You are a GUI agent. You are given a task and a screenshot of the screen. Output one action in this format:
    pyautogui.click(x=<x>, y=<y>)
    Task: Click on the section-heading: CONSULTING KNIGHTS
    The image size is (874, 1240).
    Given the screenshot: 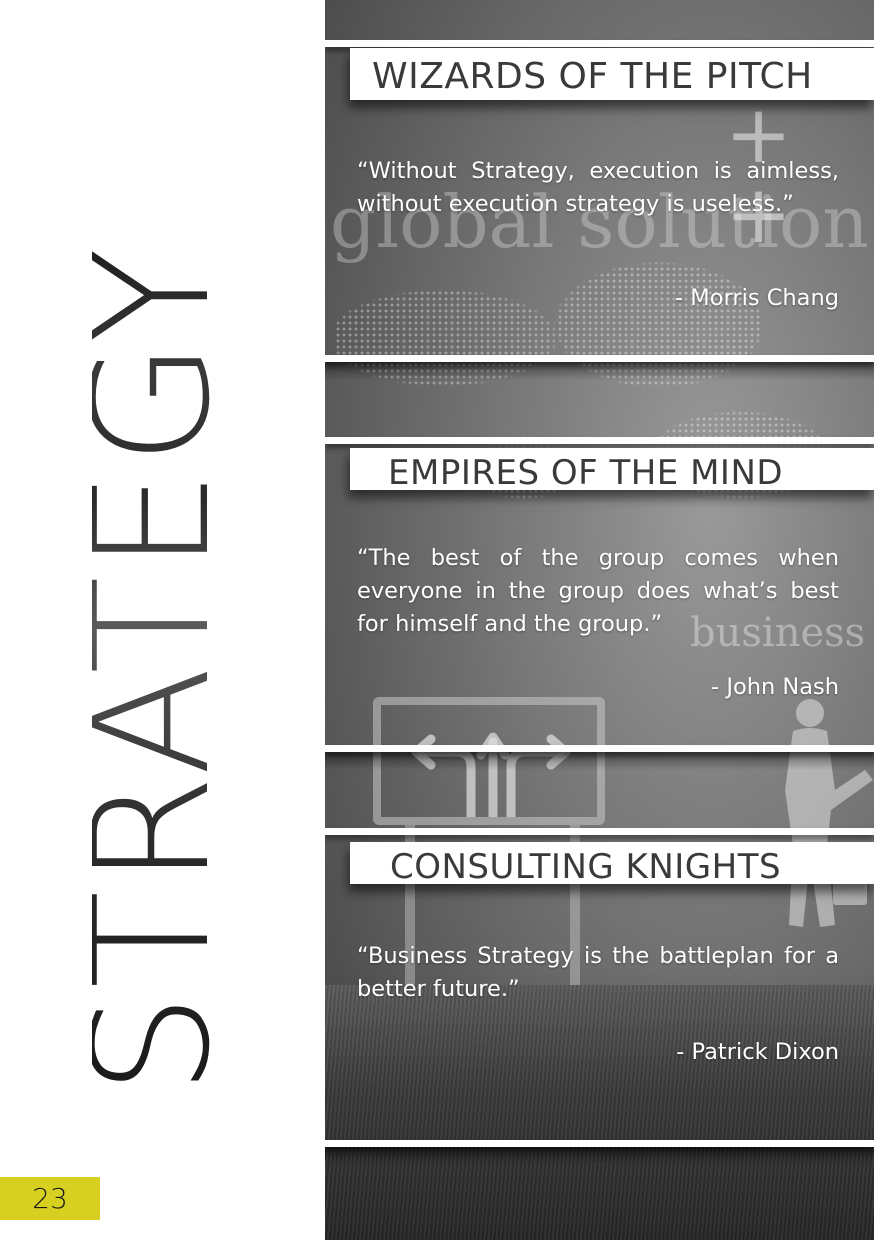 What is the action you would take?
    pyautogui.click(x=586, y=867)
    